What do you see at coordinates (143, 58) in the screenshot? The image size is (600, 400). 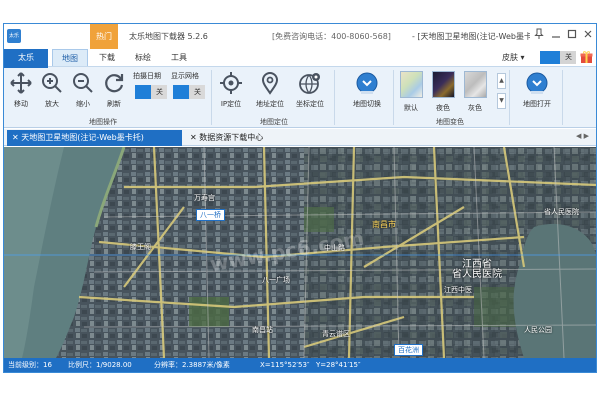 I see `tab-mark: 标绘` at bounding box center [143, 58].